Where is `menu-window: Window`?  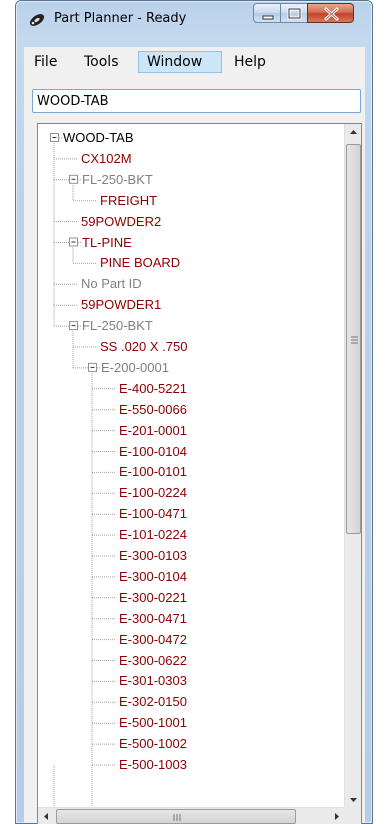
menu-window: Window is located at coordinates (180, 62).